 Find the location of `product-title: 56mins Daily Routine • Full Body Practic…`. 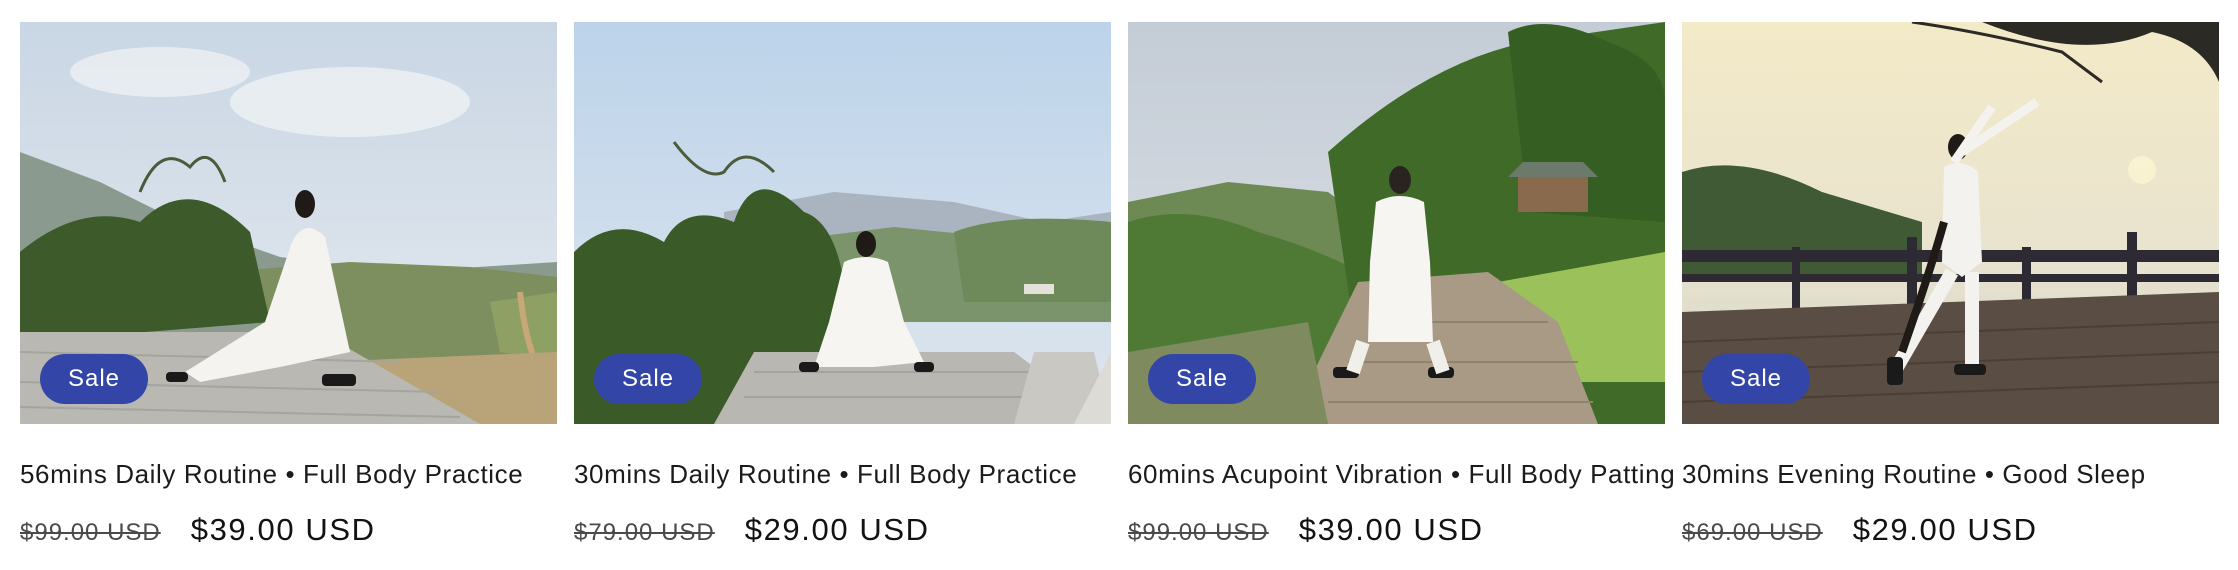

product-title: 56mins Daily Routine • Full Body Practic… is located at coordinates (288, 474).